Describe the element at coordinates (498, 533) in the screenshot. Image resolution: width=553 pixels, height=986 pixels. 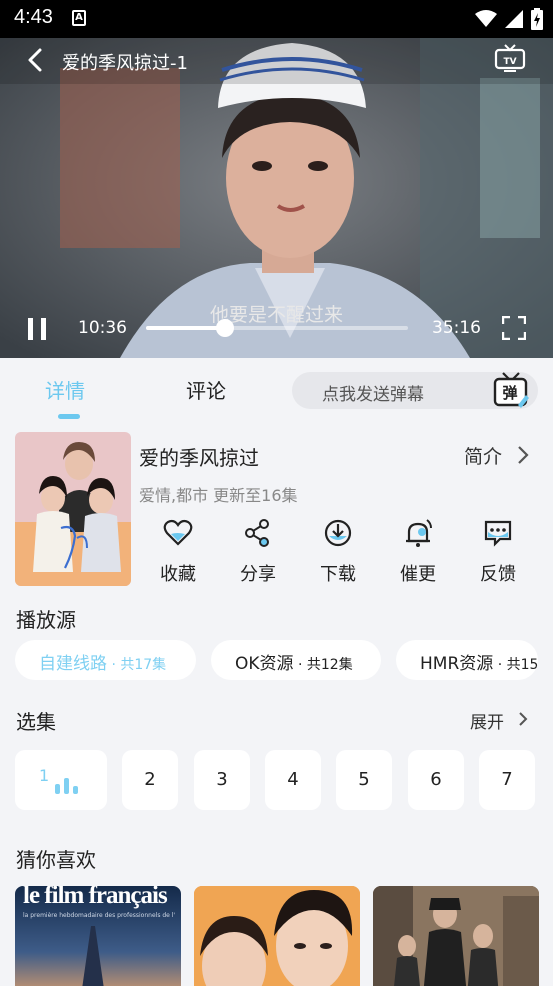
I see `feedback-icon` at that location.